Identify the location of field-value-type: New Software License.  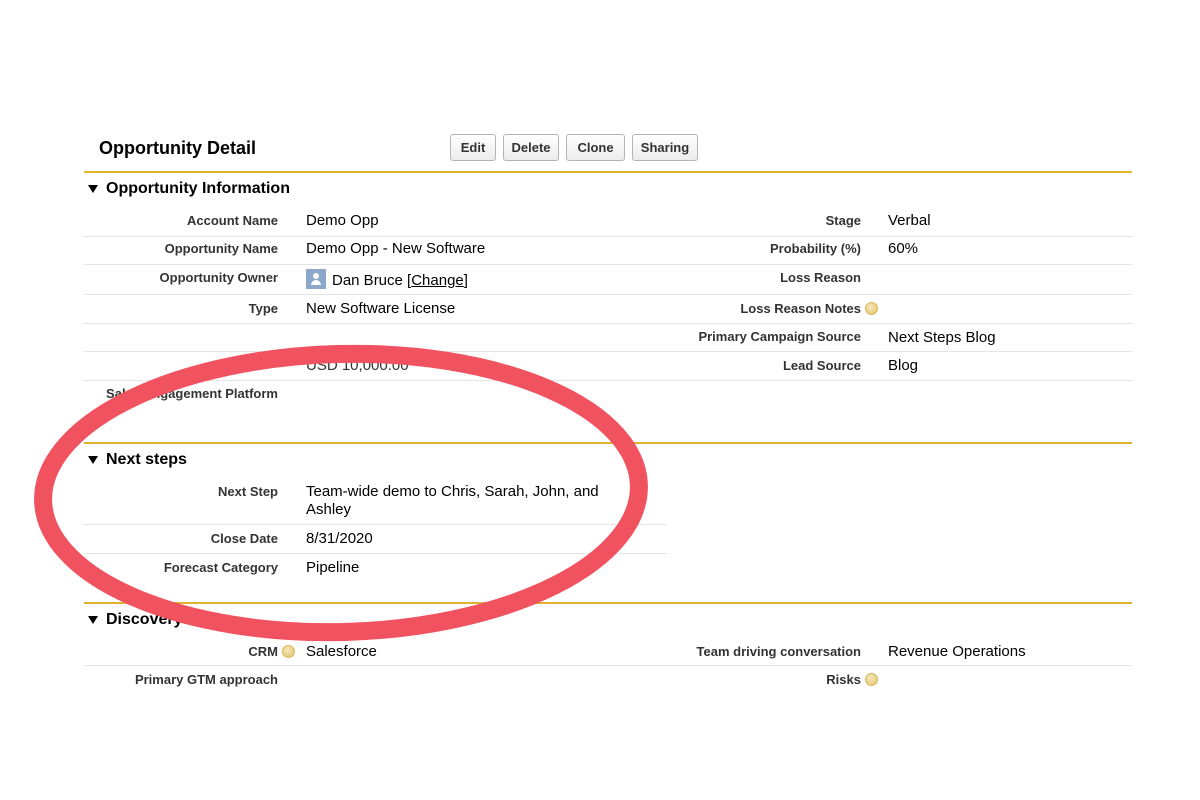
(381, 308).